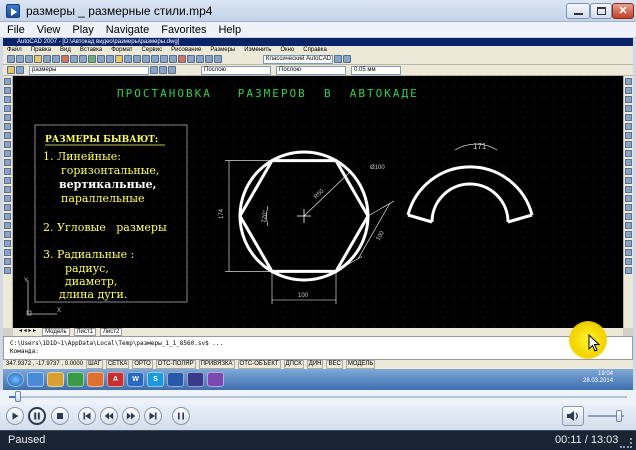 Image resolution: width=636 pixels, height=450 pixels. I want to click on menu-file: File, so click(16, 30).